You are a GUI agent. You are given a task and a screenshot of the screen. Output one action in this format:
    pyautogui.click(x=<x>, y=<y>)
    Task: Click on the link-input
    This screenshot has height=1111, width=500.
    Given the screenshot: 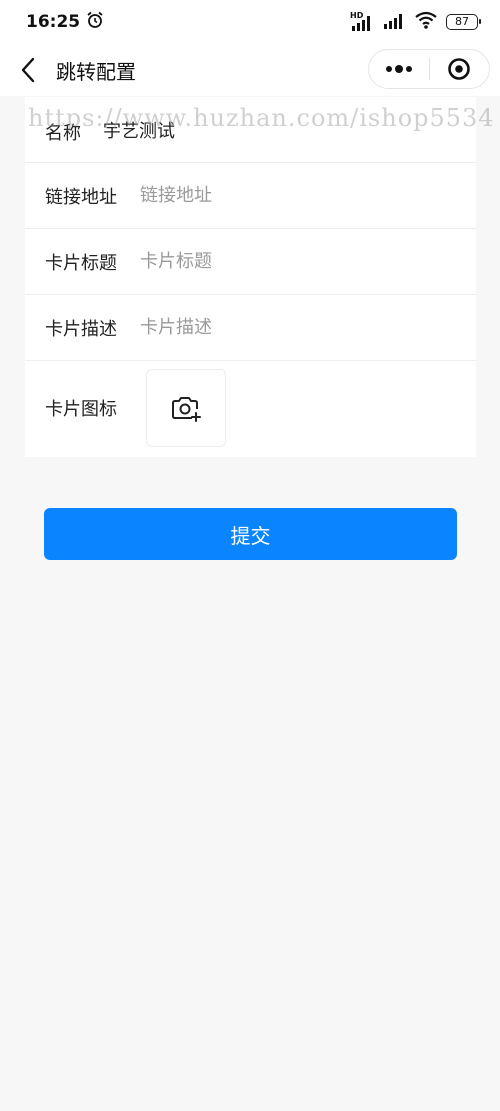 What is the action you would take?
    pyautogui.click(x=300, y=195)
    